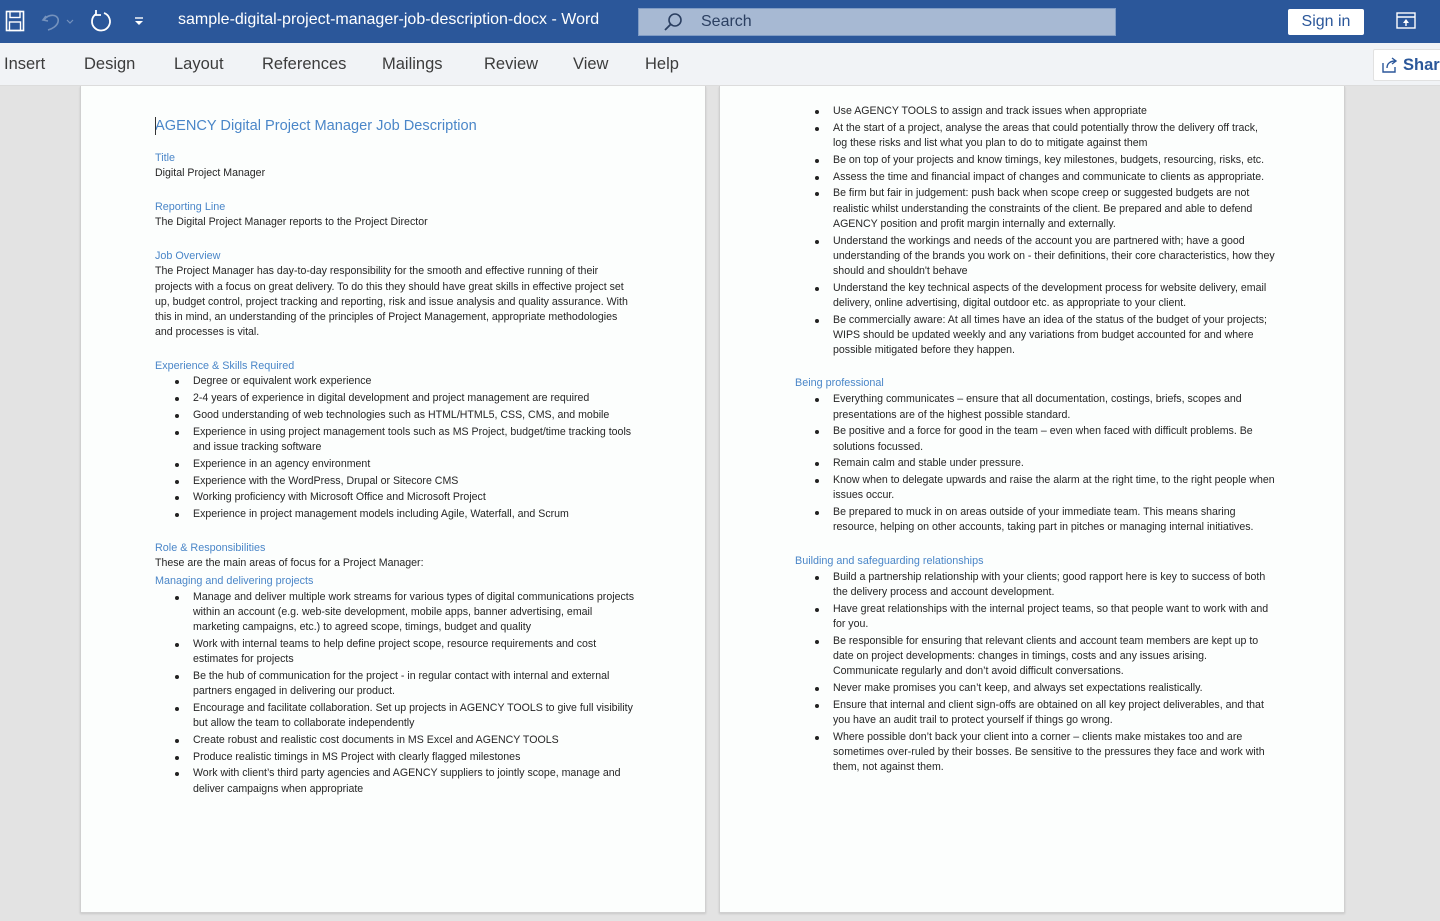  I want to click on tab-mailings: Mailings, so click(412, 64).